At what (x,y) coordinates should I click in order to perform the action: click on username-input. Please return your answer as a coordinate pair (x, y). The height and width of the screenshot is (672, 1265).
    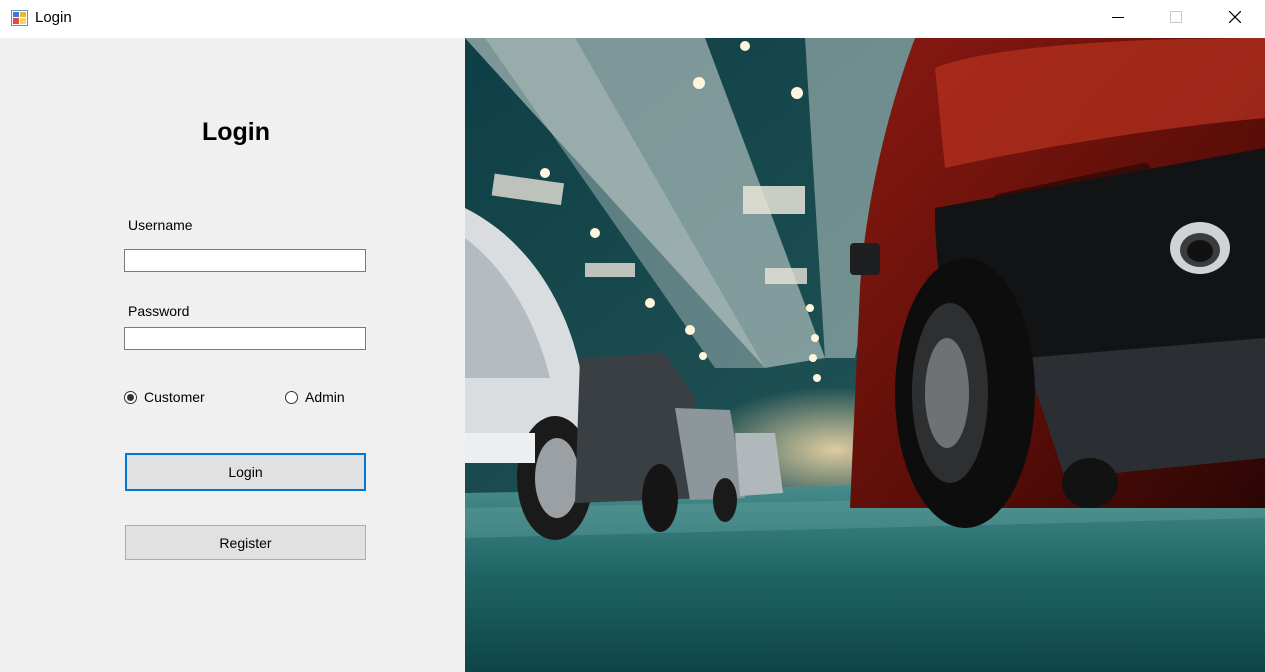
    Looking at the image, I should click on (245, 260).